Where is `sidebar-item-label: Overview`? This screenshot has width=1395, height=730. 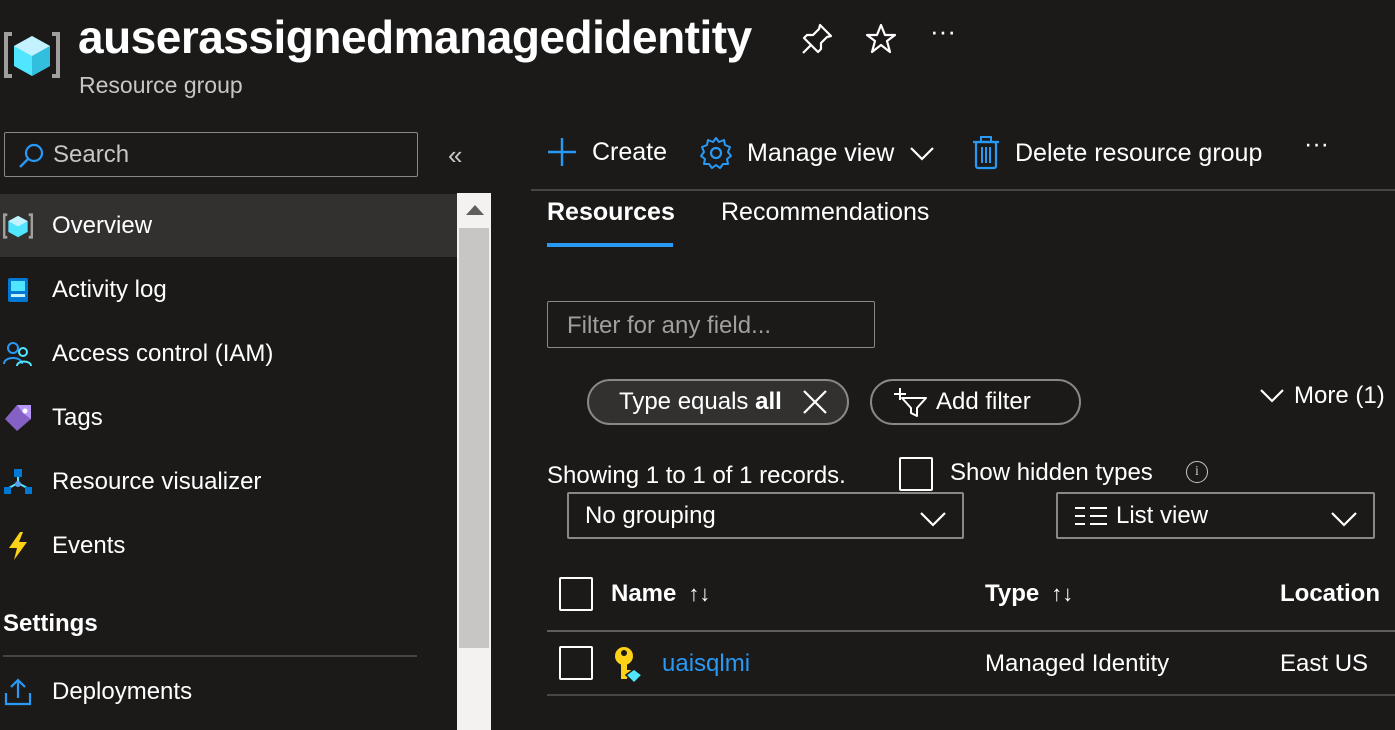
sidebar-item-label: Overview is located at coordinates (102, 225).